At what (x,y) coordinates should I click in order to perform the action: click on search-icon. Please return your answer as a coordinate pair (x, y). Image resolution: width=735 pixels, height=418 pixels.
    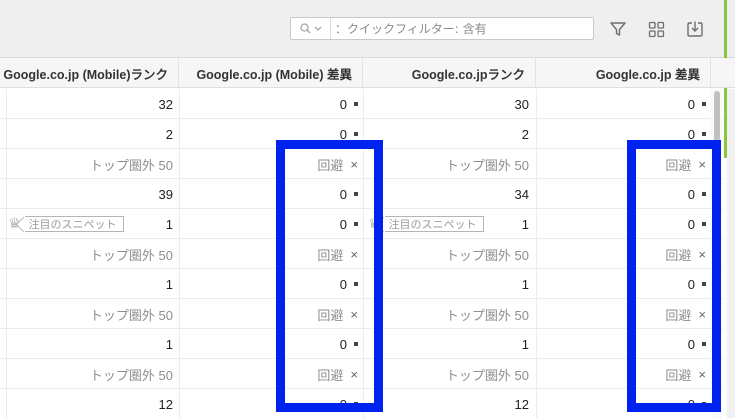
    Looking at the image, I should click on (304, 28).